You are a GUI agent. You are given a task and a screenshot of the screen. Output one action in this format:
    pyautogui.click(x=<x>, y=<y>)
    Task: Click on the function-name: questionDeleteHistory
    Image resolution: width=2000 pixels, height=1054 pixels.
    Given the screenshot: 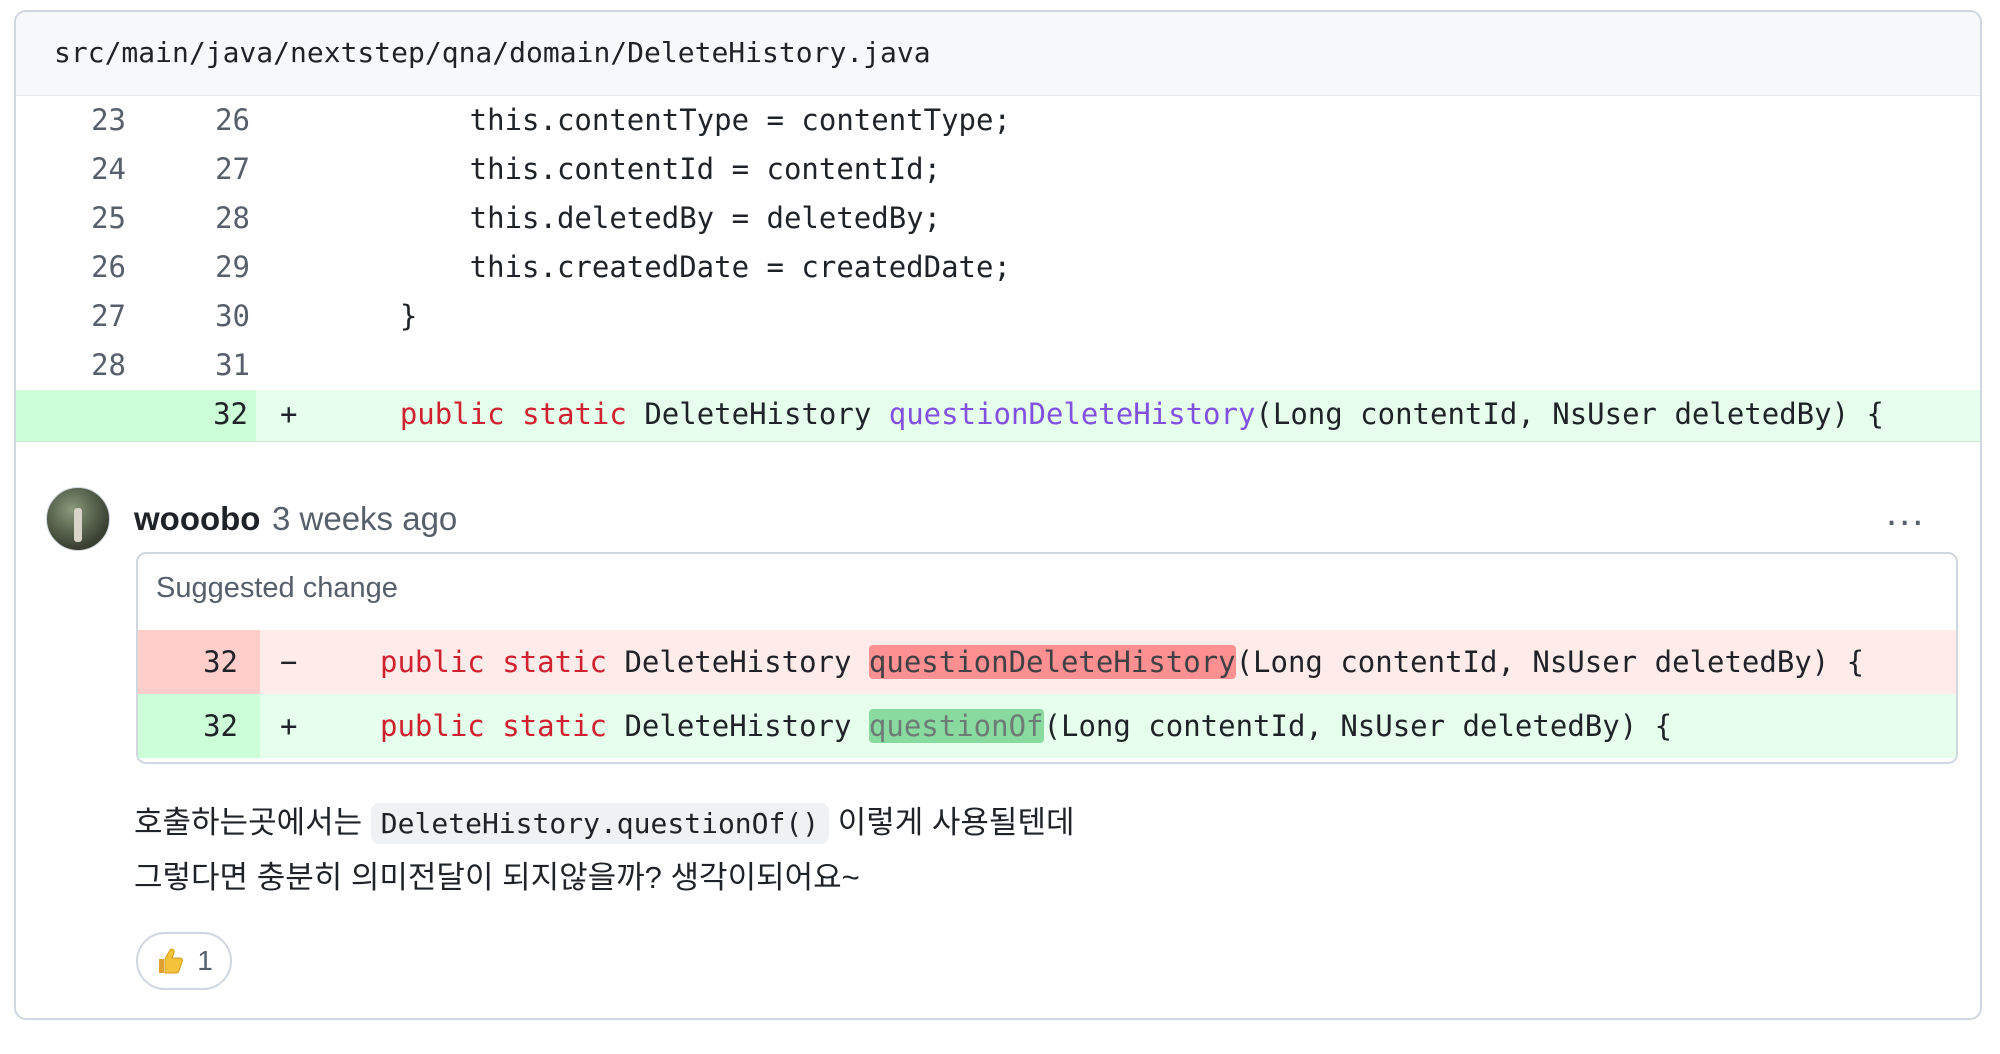 What is the action you would take?
    pyautogui.click(x=1072, y=414)
    